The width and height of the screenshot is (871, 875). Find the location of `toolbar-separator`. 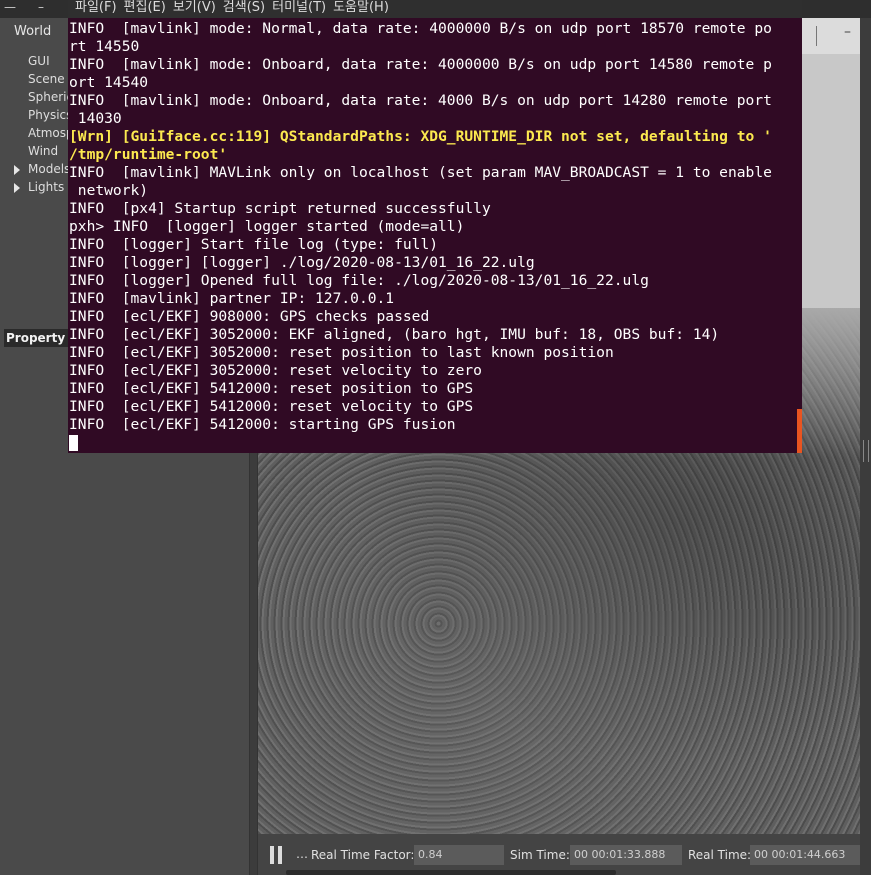

toolbar-separator is located at coordinates (816, 36).